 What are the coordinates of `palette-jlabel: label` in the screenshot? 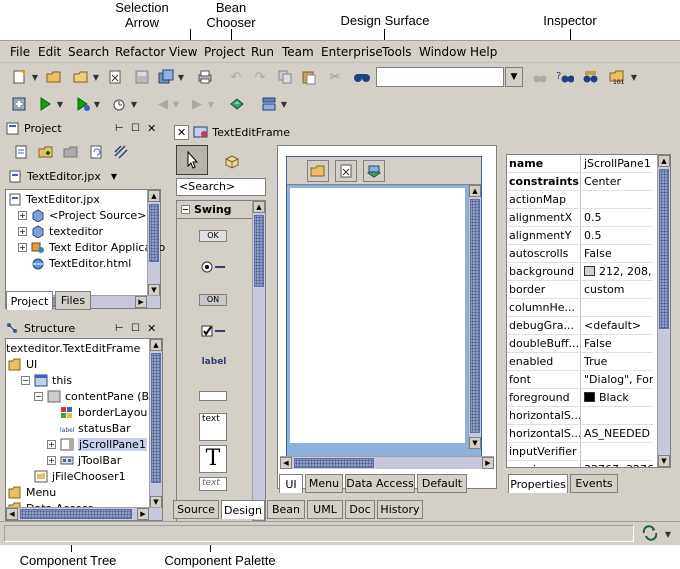 It's located at (214, 362).